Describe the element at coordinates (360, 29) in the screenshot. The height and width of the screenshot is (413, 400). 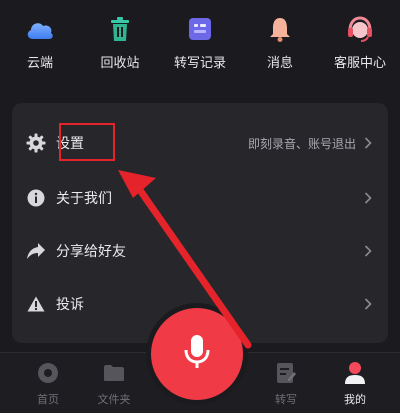
I see `headset-icon` at that location.